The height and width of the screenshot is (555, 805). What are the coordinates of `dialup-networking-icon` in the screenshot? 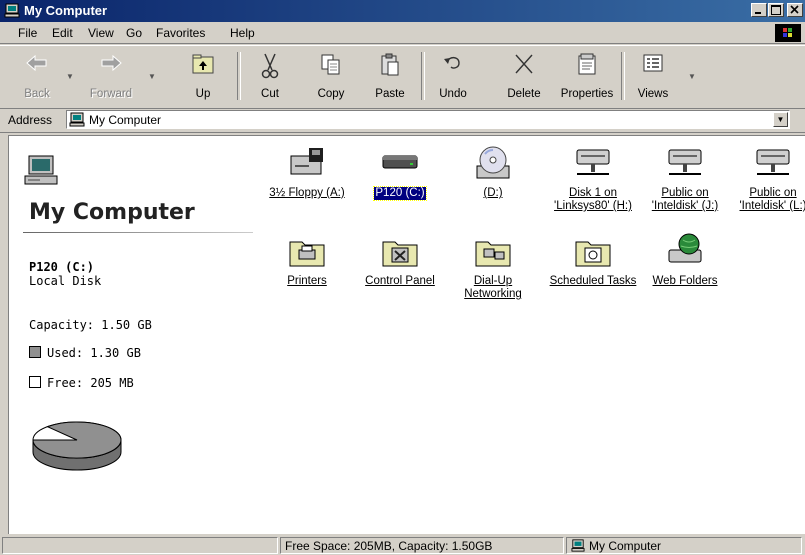 It's located at (493, 254).